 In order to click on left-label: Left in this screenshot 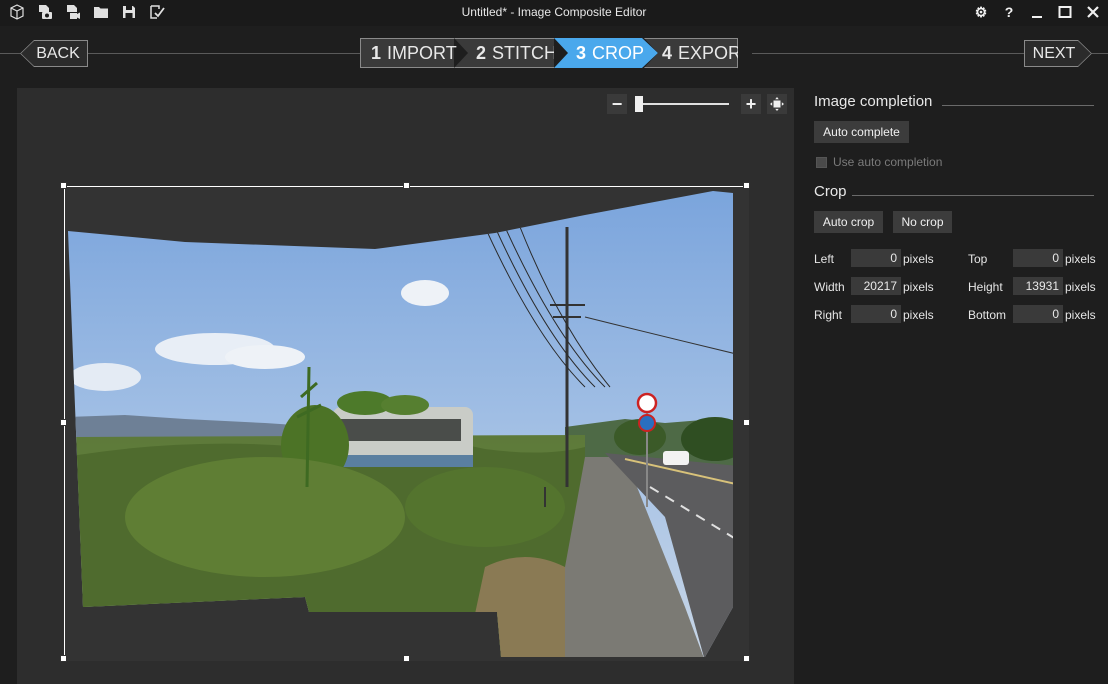, I will do `click(824, 259)`.